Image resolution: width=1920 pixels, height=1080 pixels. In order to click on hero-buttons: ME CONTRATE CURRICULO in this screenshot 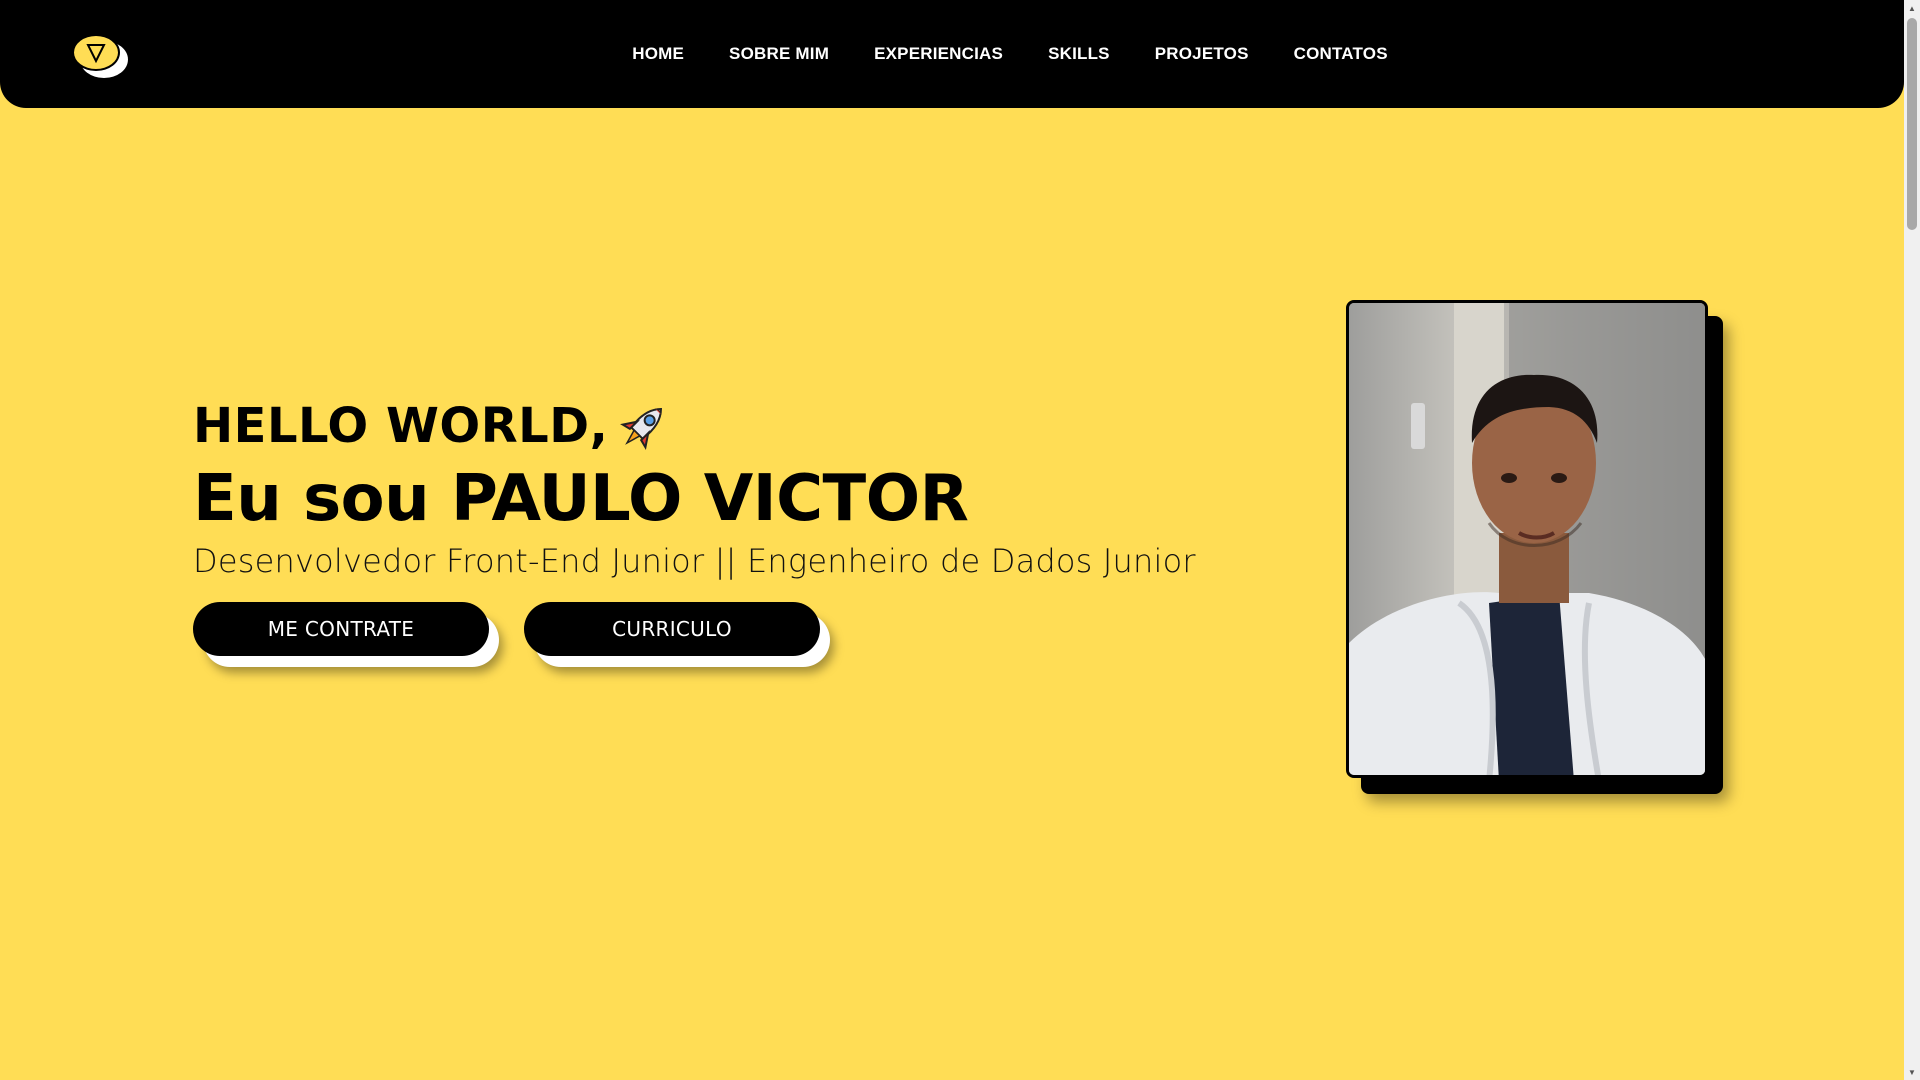, I will do `click(694, 634)`.